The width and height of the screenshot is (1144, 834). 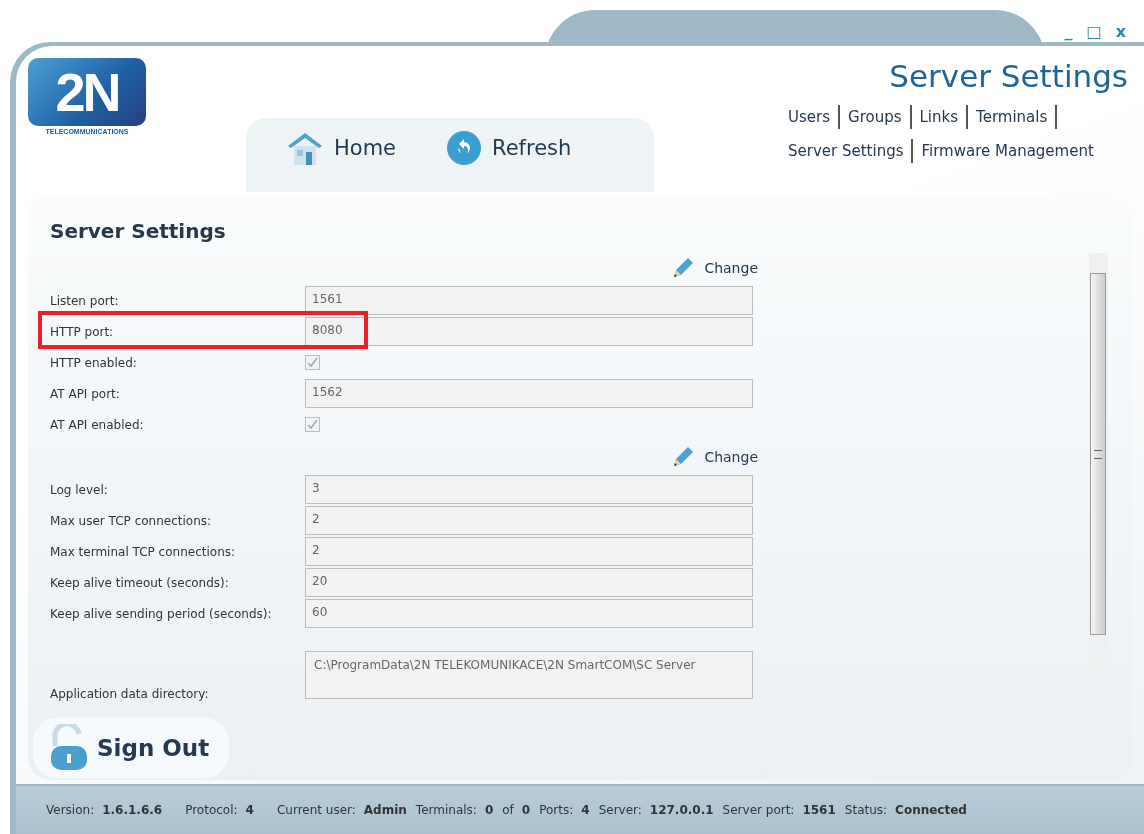 I want to click on sign-out-button: Sign Out, so click(x=131, y=748).